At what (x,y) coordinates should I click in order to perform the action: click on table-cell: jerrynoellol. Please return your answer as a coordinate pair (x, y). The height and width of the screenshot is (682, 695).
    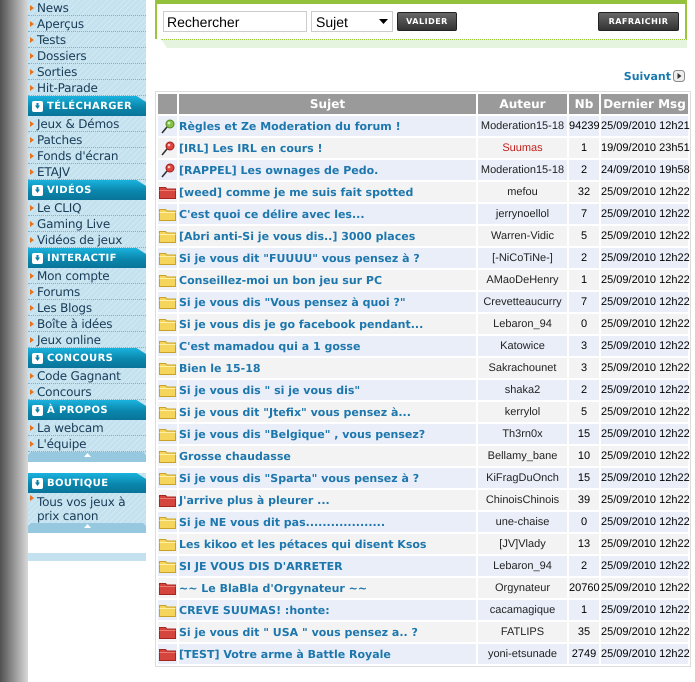
    Looking at the image, I should click on (522, 214).